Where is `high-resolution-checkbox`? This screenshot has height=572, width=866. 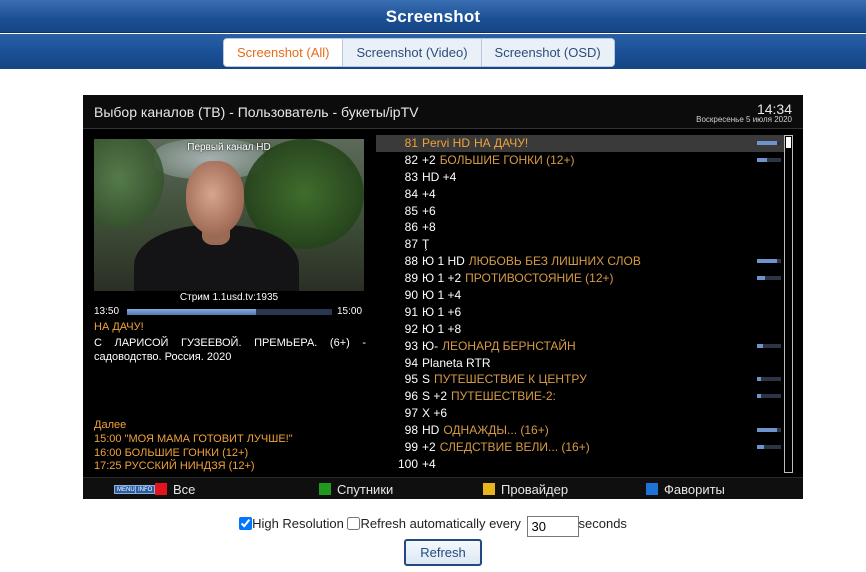
high-resolution-checkbox is located at coordinates (246, 523).